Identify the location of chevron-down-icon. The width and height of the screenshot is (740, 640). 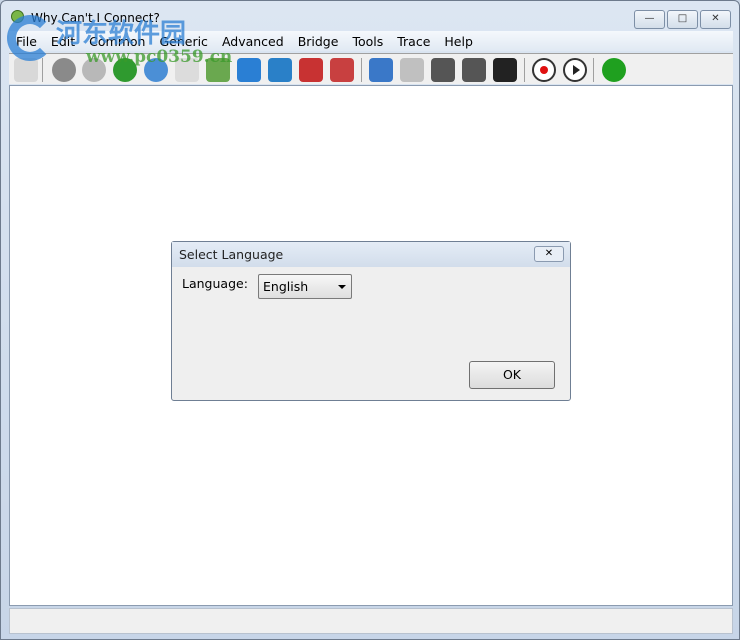
(342, 287).